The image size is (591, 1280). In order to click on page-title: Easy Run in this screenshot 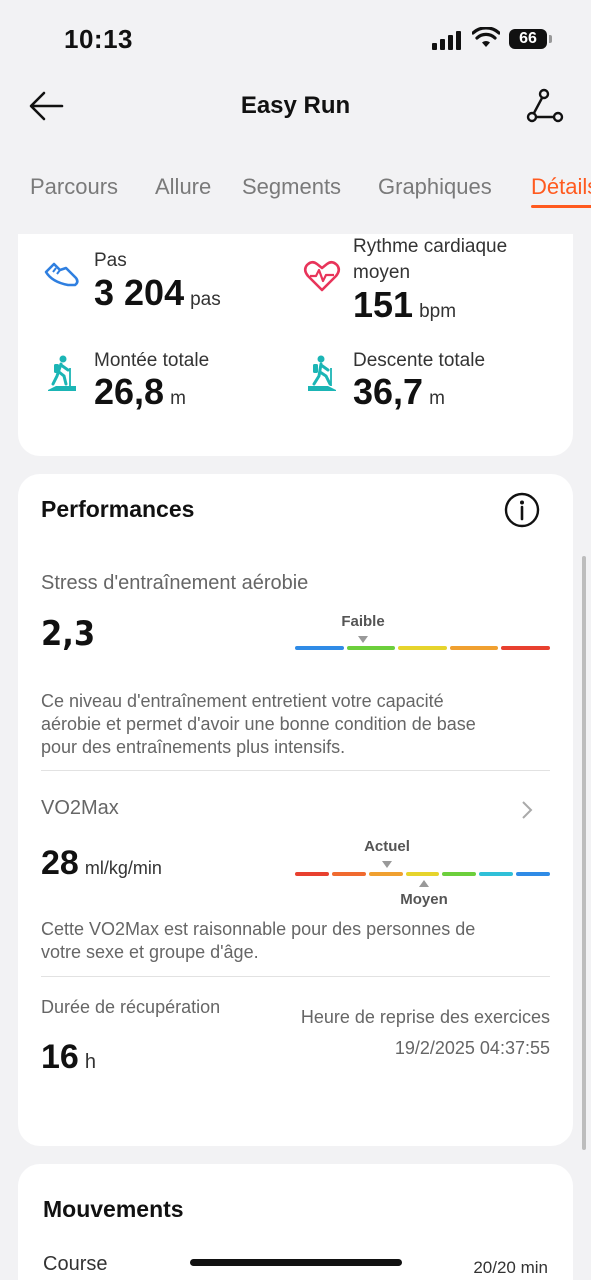, I will do `click(295, 105)`.